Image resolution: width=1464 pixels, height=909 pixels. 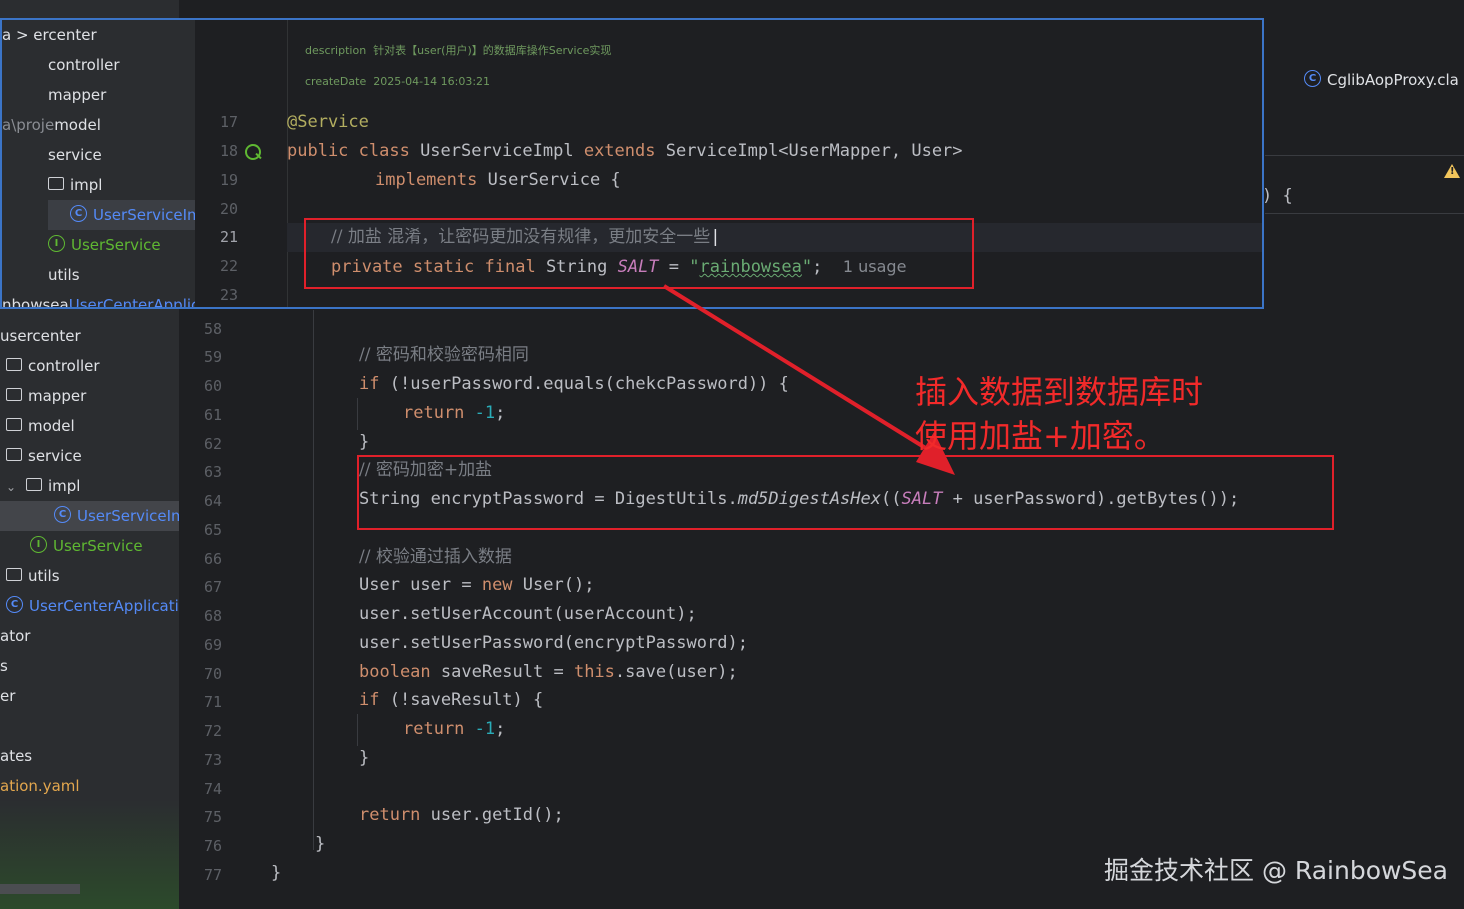 I want to click on tree-item-usercenter: a > ercenter, so click(x=49, y=35).